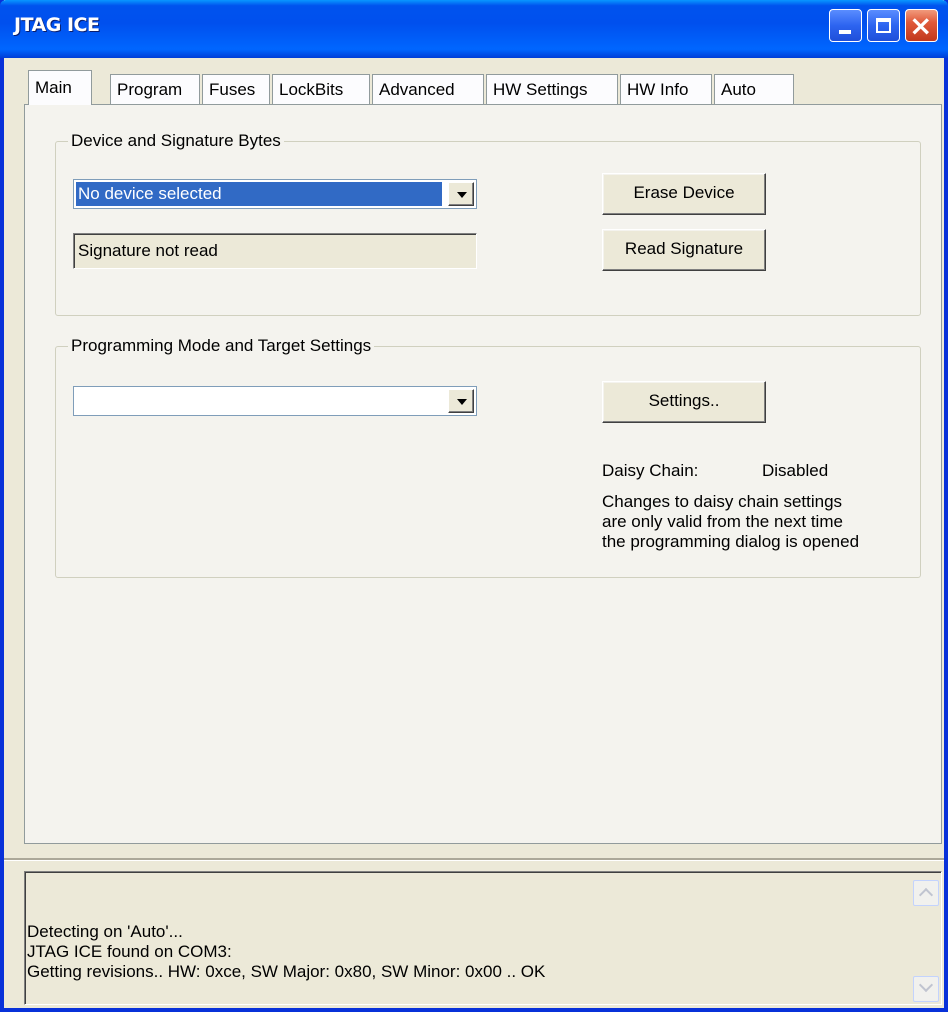 The width and height of the screenshot is (948, 1012). What do you see at coordinates (658, 89) in the screenshot?
I see `tab-label: HW Info` at bounding box center [658, 89].